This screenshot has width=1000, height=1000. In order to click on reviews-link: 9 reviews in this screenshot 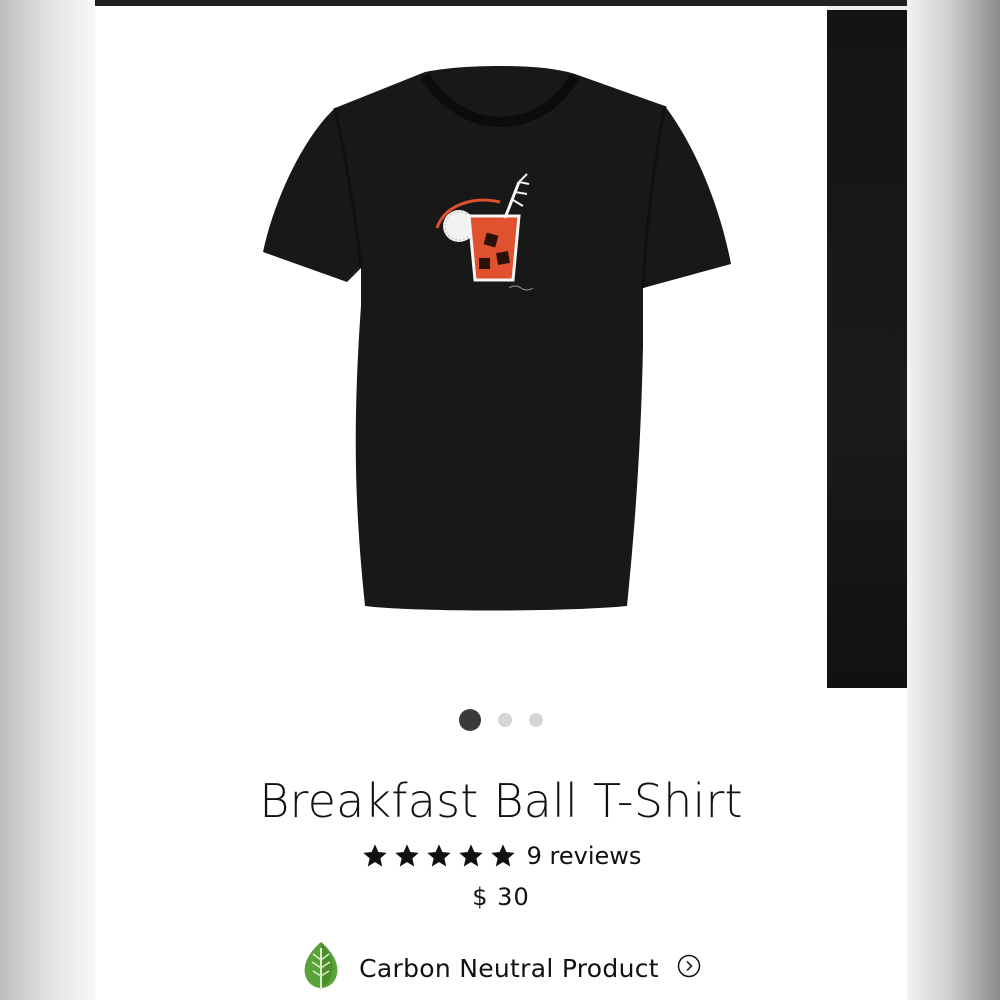, I will do `click(584, 856)`.